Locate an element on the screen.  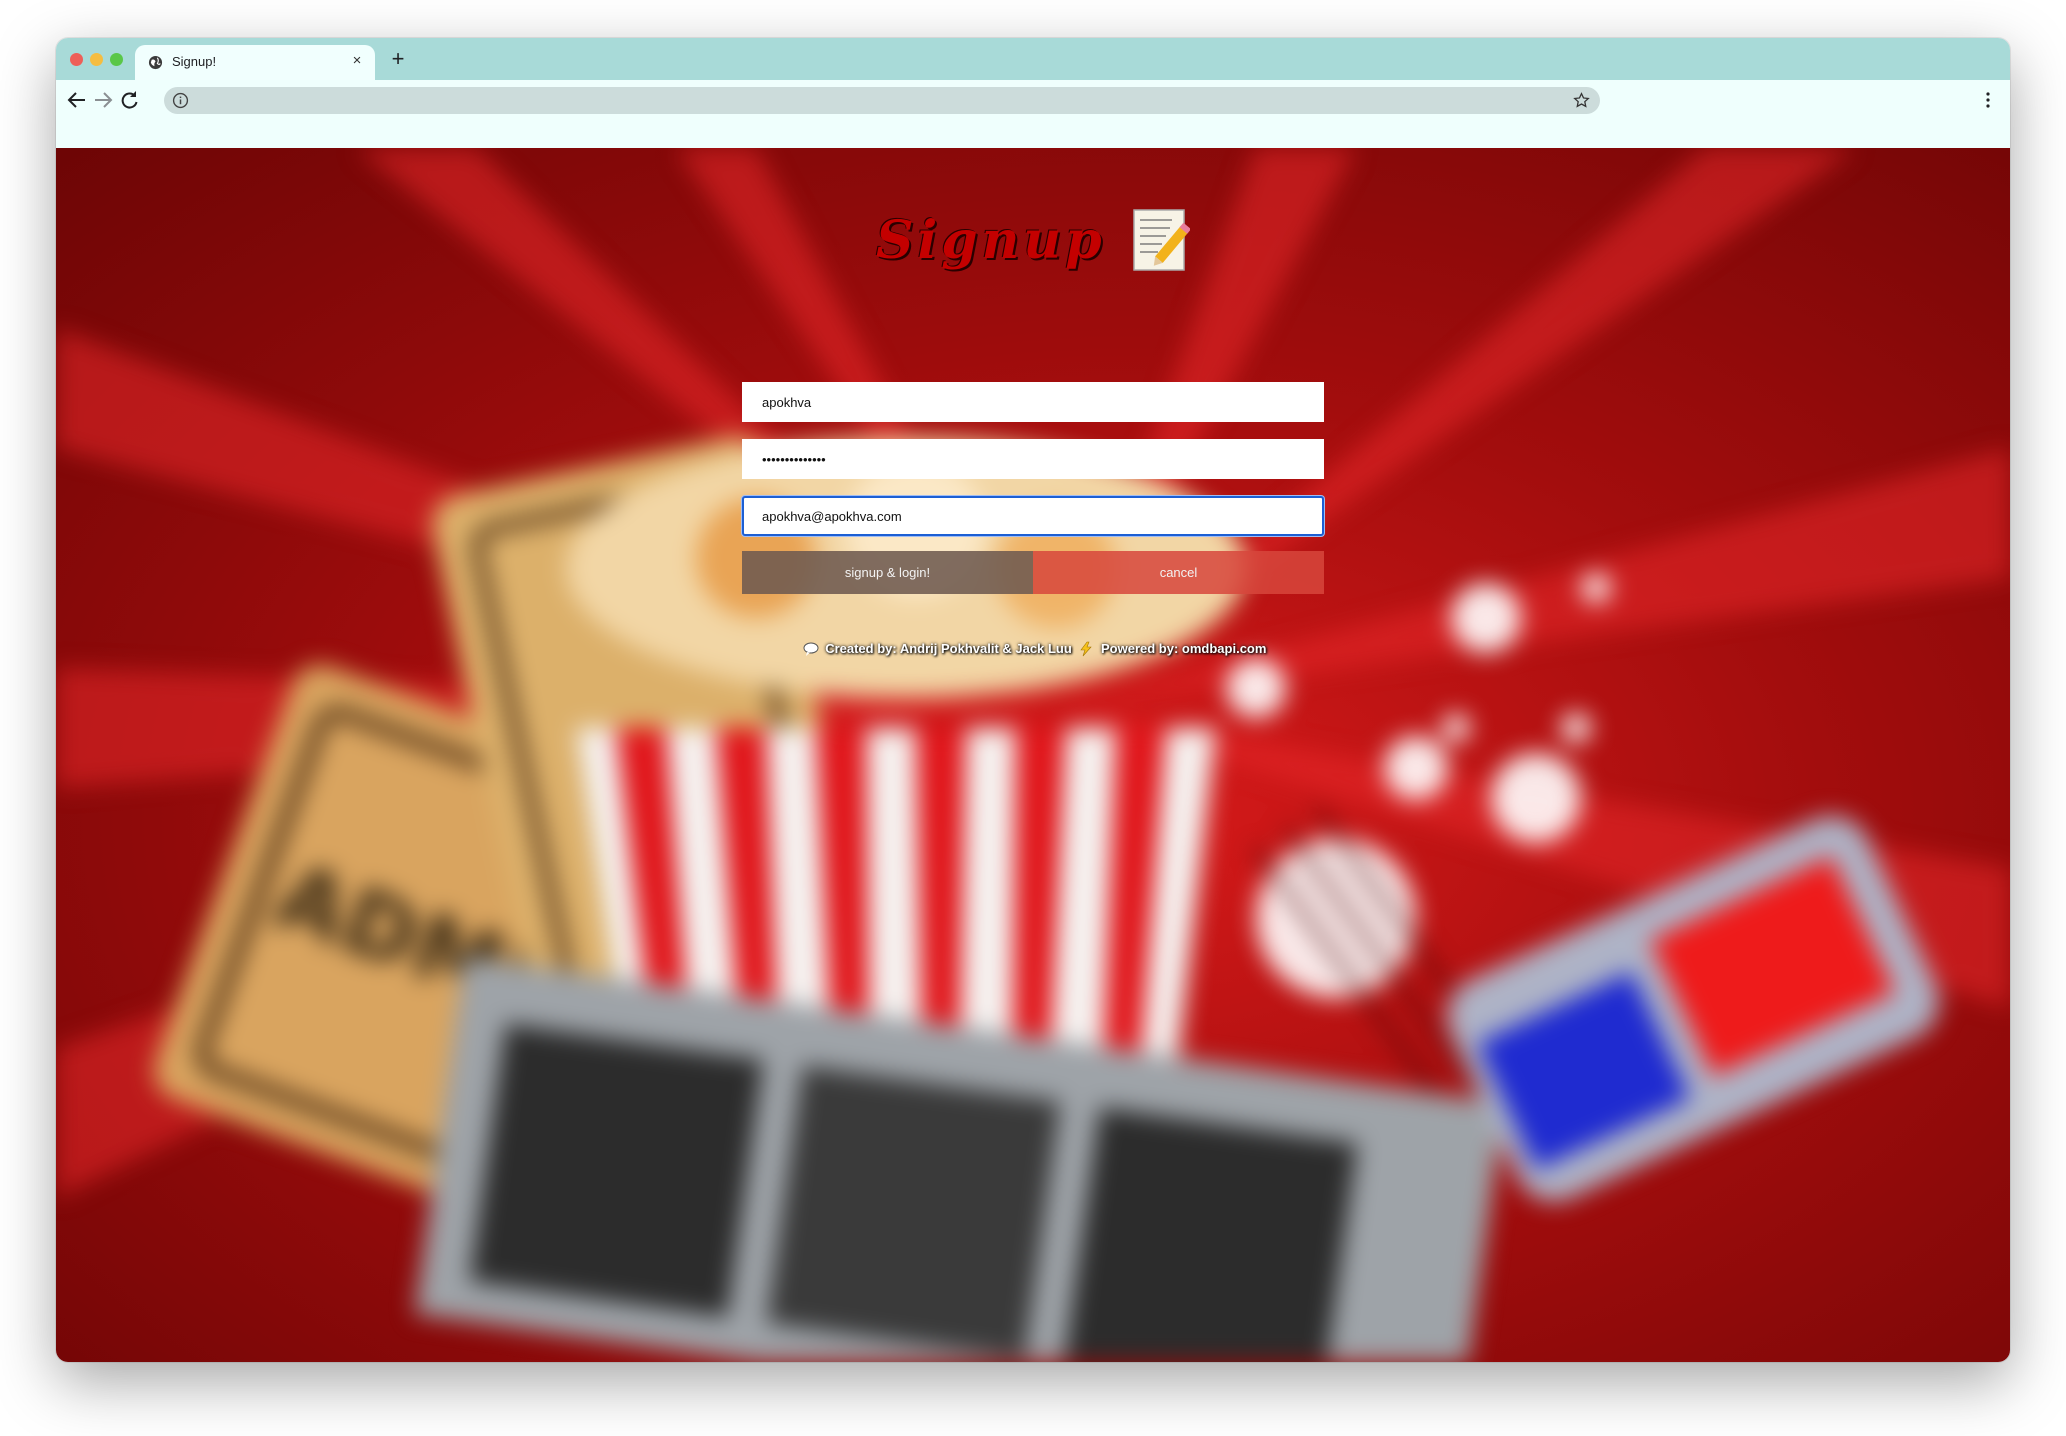
username-field is located at coordinates (1033, 402).